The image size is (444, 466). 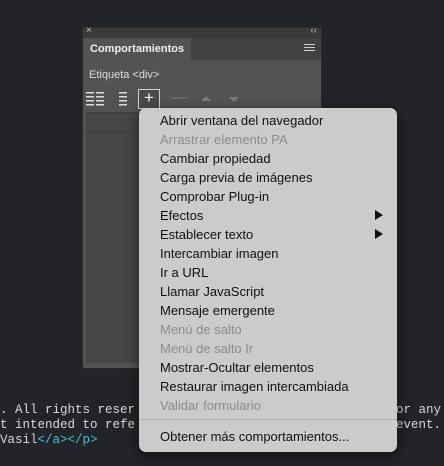 I want to click on panel-top-bar: × ‹‹, so click(x=202, y=31).